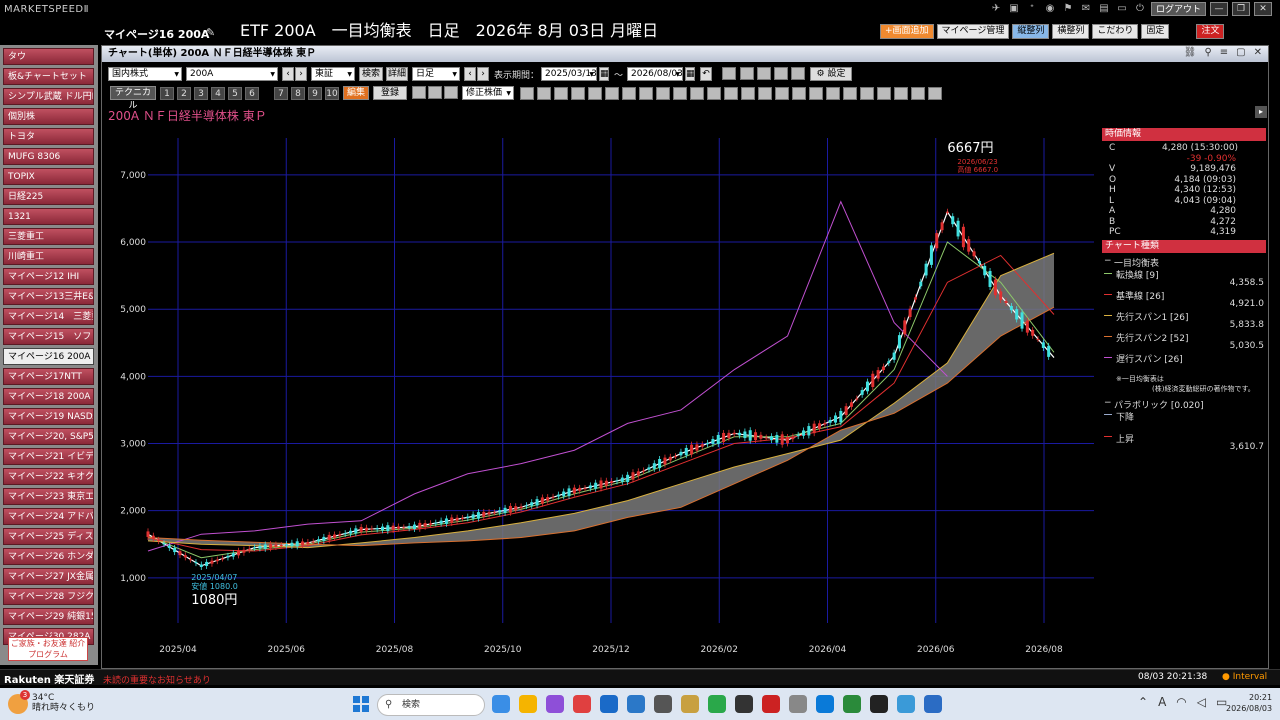 This screenshot has width=1280, height=720. I want to click on volume-icon: ◁, so click(1201, 702).